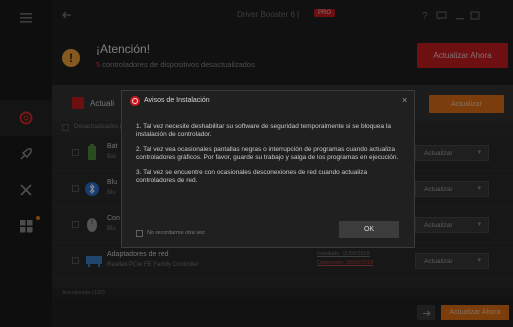  I want to click on close-icon: ×, so click(404, 100).